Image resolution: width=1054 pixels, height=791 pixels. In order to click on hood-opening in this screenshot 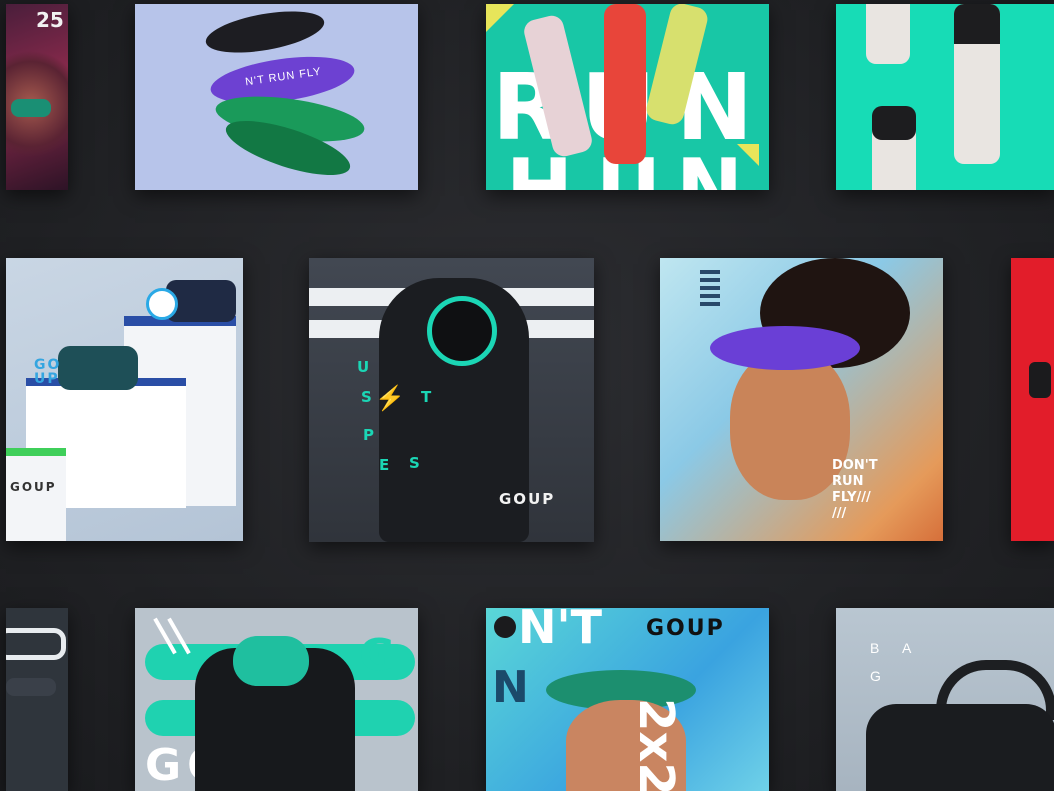, I will do `click(462, 331)`.